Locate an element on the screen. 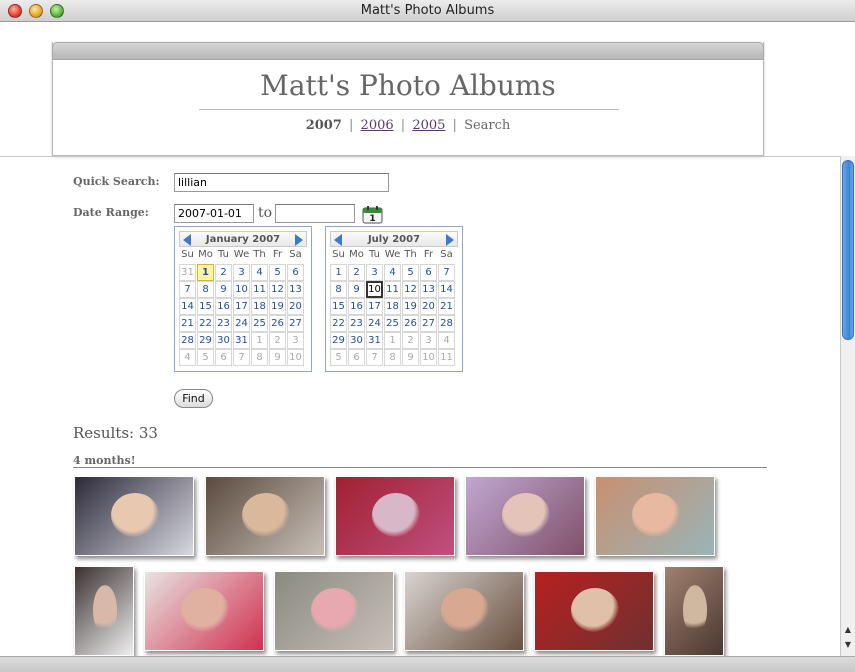 The height and width of the screenshot is (672, 855). photo-baby-on-mat is located at coordinates (334, 611).